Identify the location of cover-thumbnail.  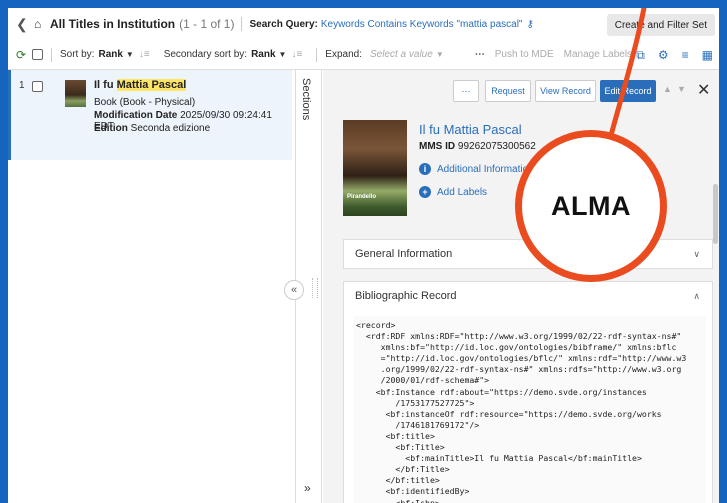
(75, 93).